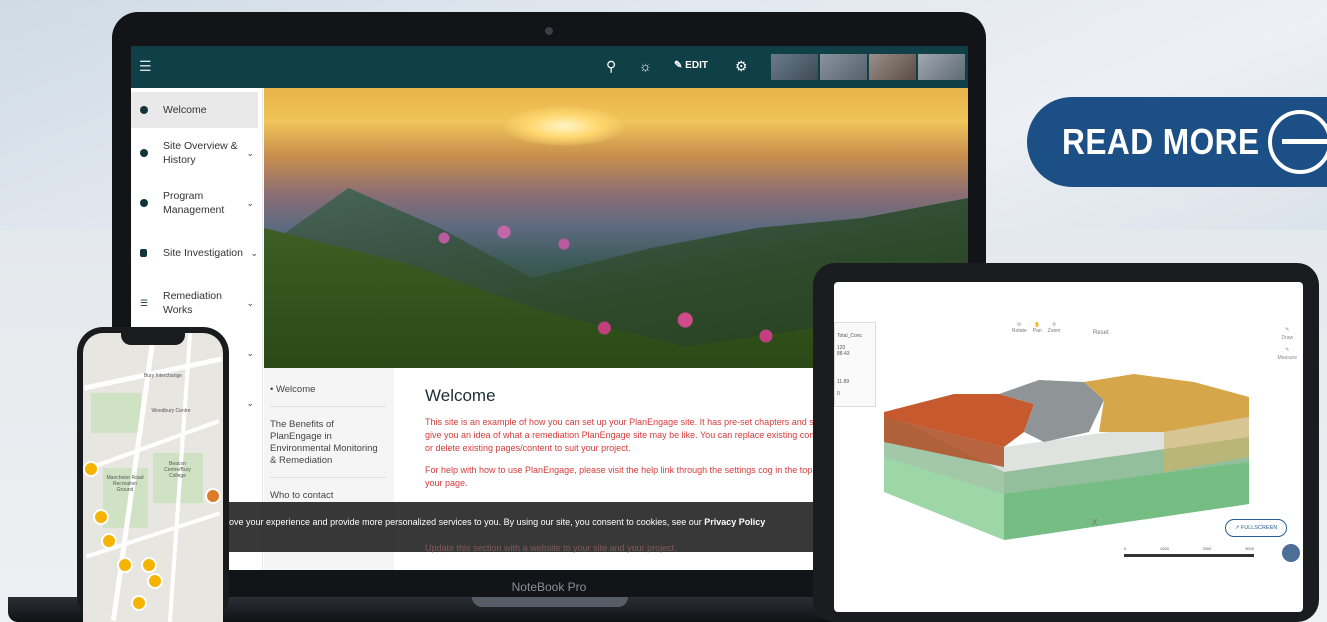  What do you see at coordinates (1189, 555) in the screenshot?
I see `scale-bar` at bounding box center [1189, 555].